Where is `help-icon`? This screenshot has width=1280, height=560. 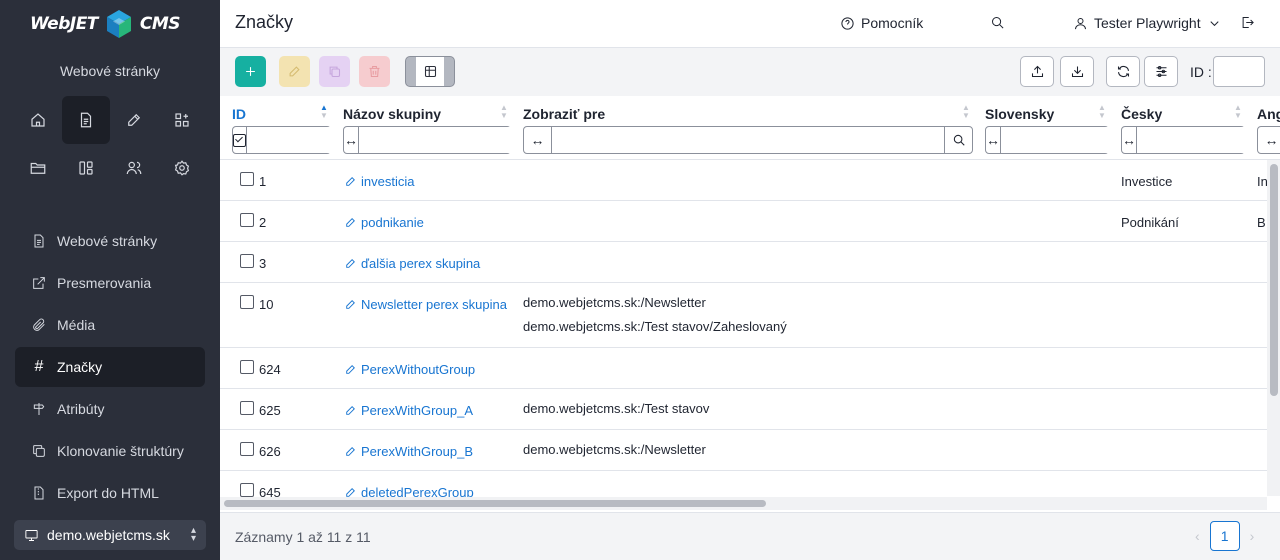 help-icon is located at coordinates (847, 23).